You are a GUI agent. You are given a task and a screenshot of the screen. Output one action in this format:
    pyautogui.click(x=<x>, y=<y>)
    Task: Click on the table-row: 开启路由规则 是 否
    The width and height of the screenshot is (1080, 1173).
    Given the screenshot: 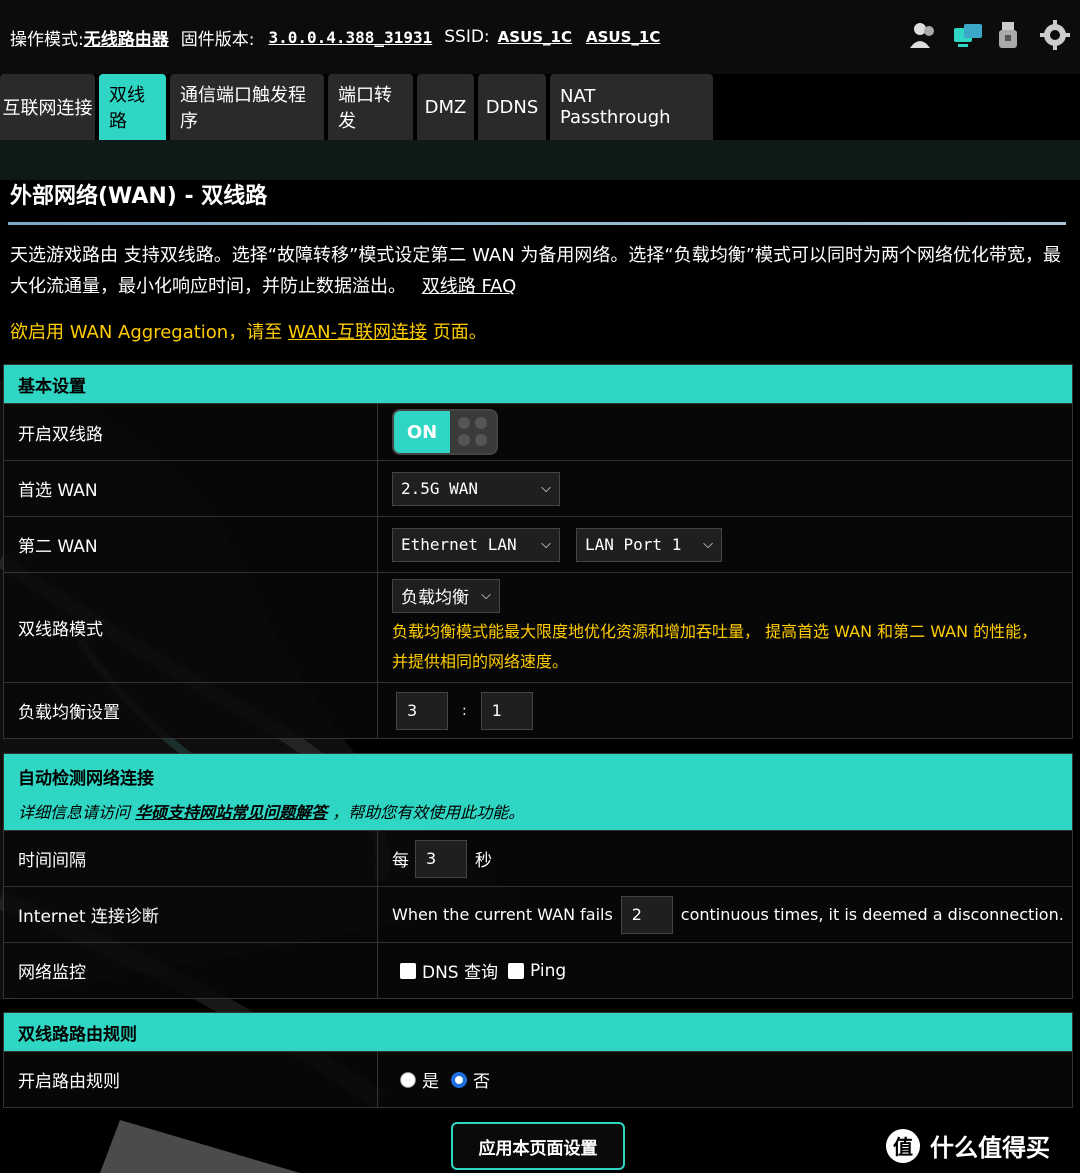 What is the action you would take?
    pyautogui.click(x=538, y=1079)
    